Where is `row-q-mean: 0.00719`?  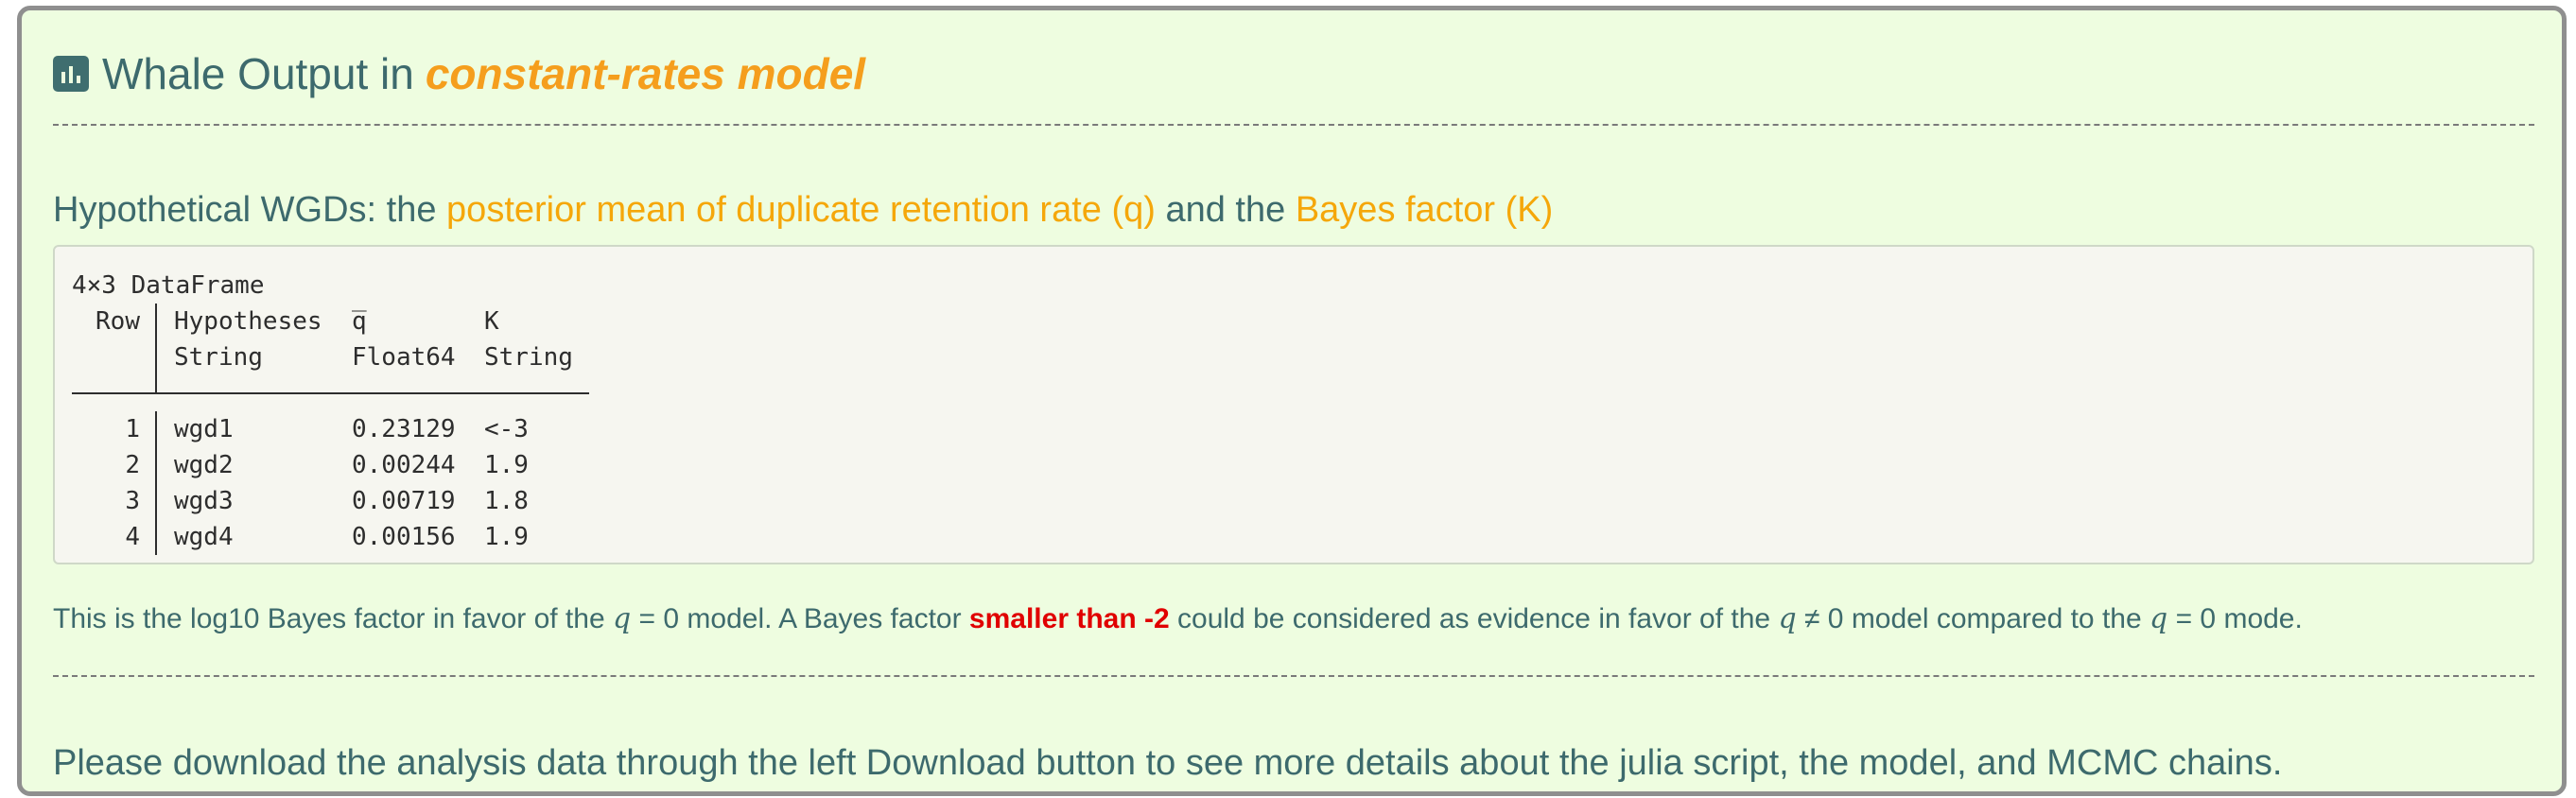
row-q-mean: 0.00719 is located at coordinates (404, 501).